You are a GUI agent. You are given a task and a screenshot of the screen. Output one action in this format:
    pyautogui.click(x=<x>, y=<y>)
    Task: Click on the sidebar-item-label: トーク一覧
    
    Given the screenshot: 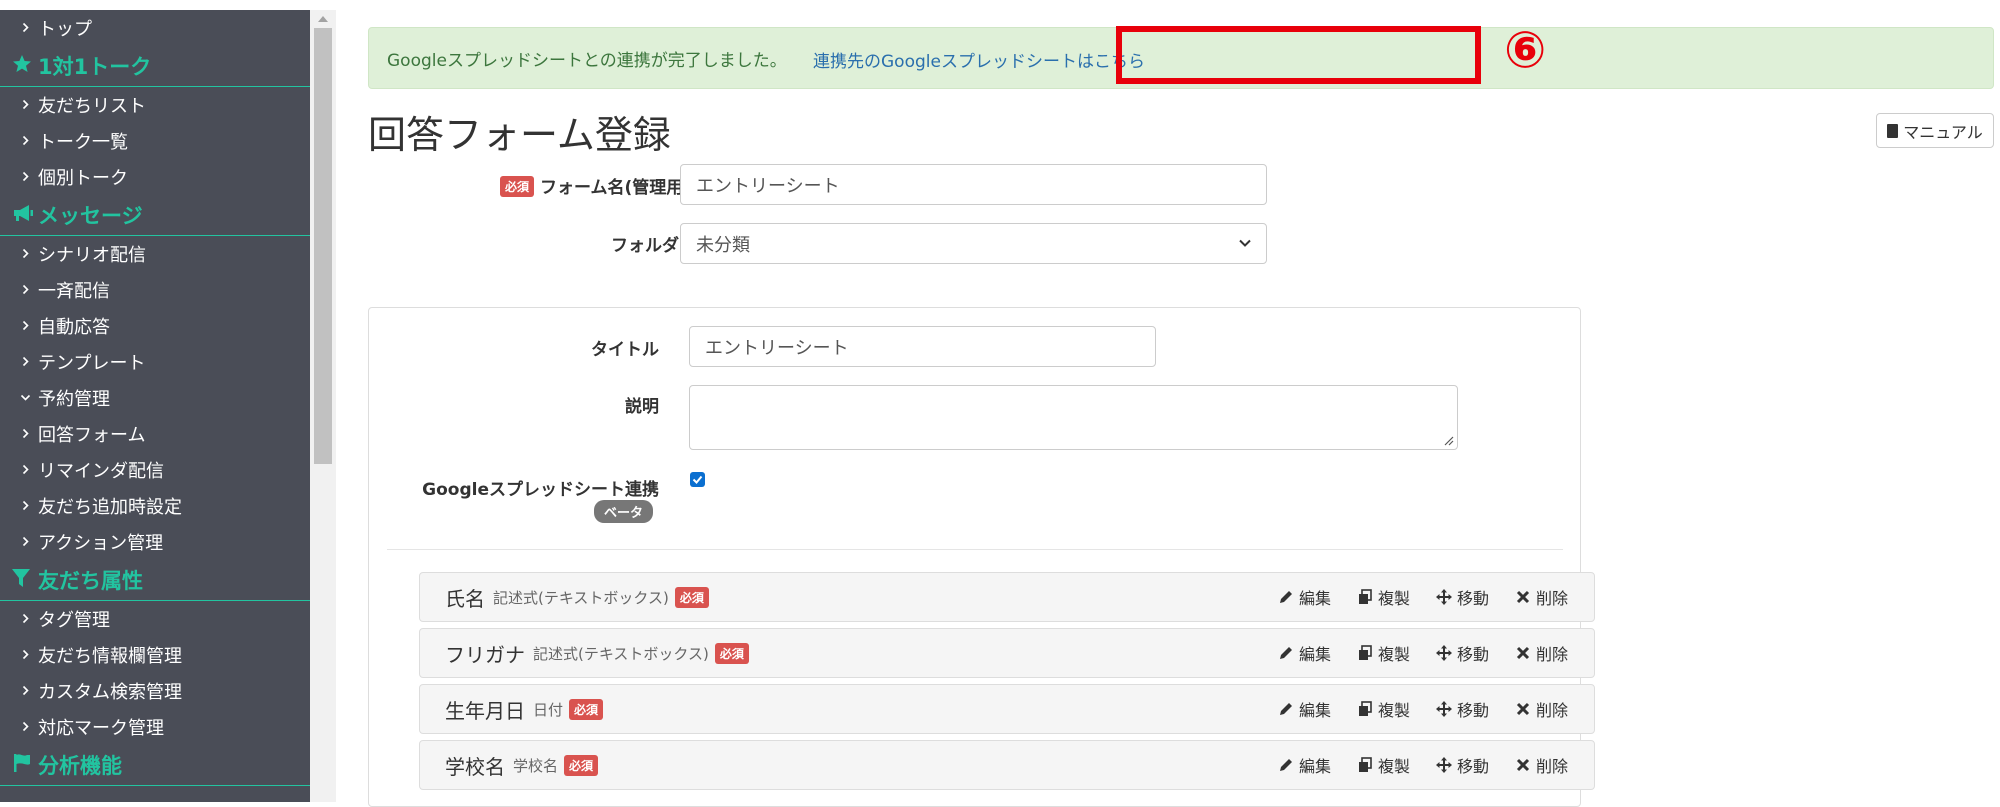 What is the action you would take?
    pyautogui.click(x=83, y=142)
    